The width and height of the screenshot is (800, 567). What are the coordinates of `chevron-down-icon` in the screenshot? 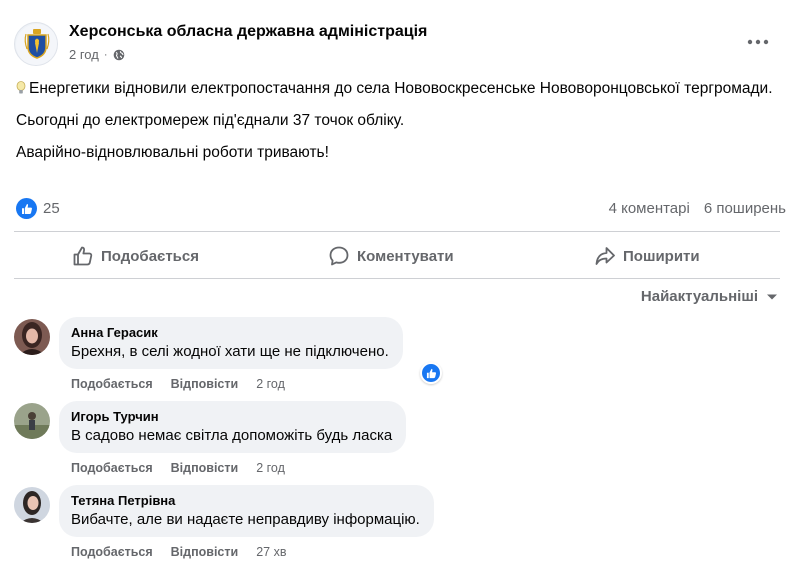 It's located at (772, 296).